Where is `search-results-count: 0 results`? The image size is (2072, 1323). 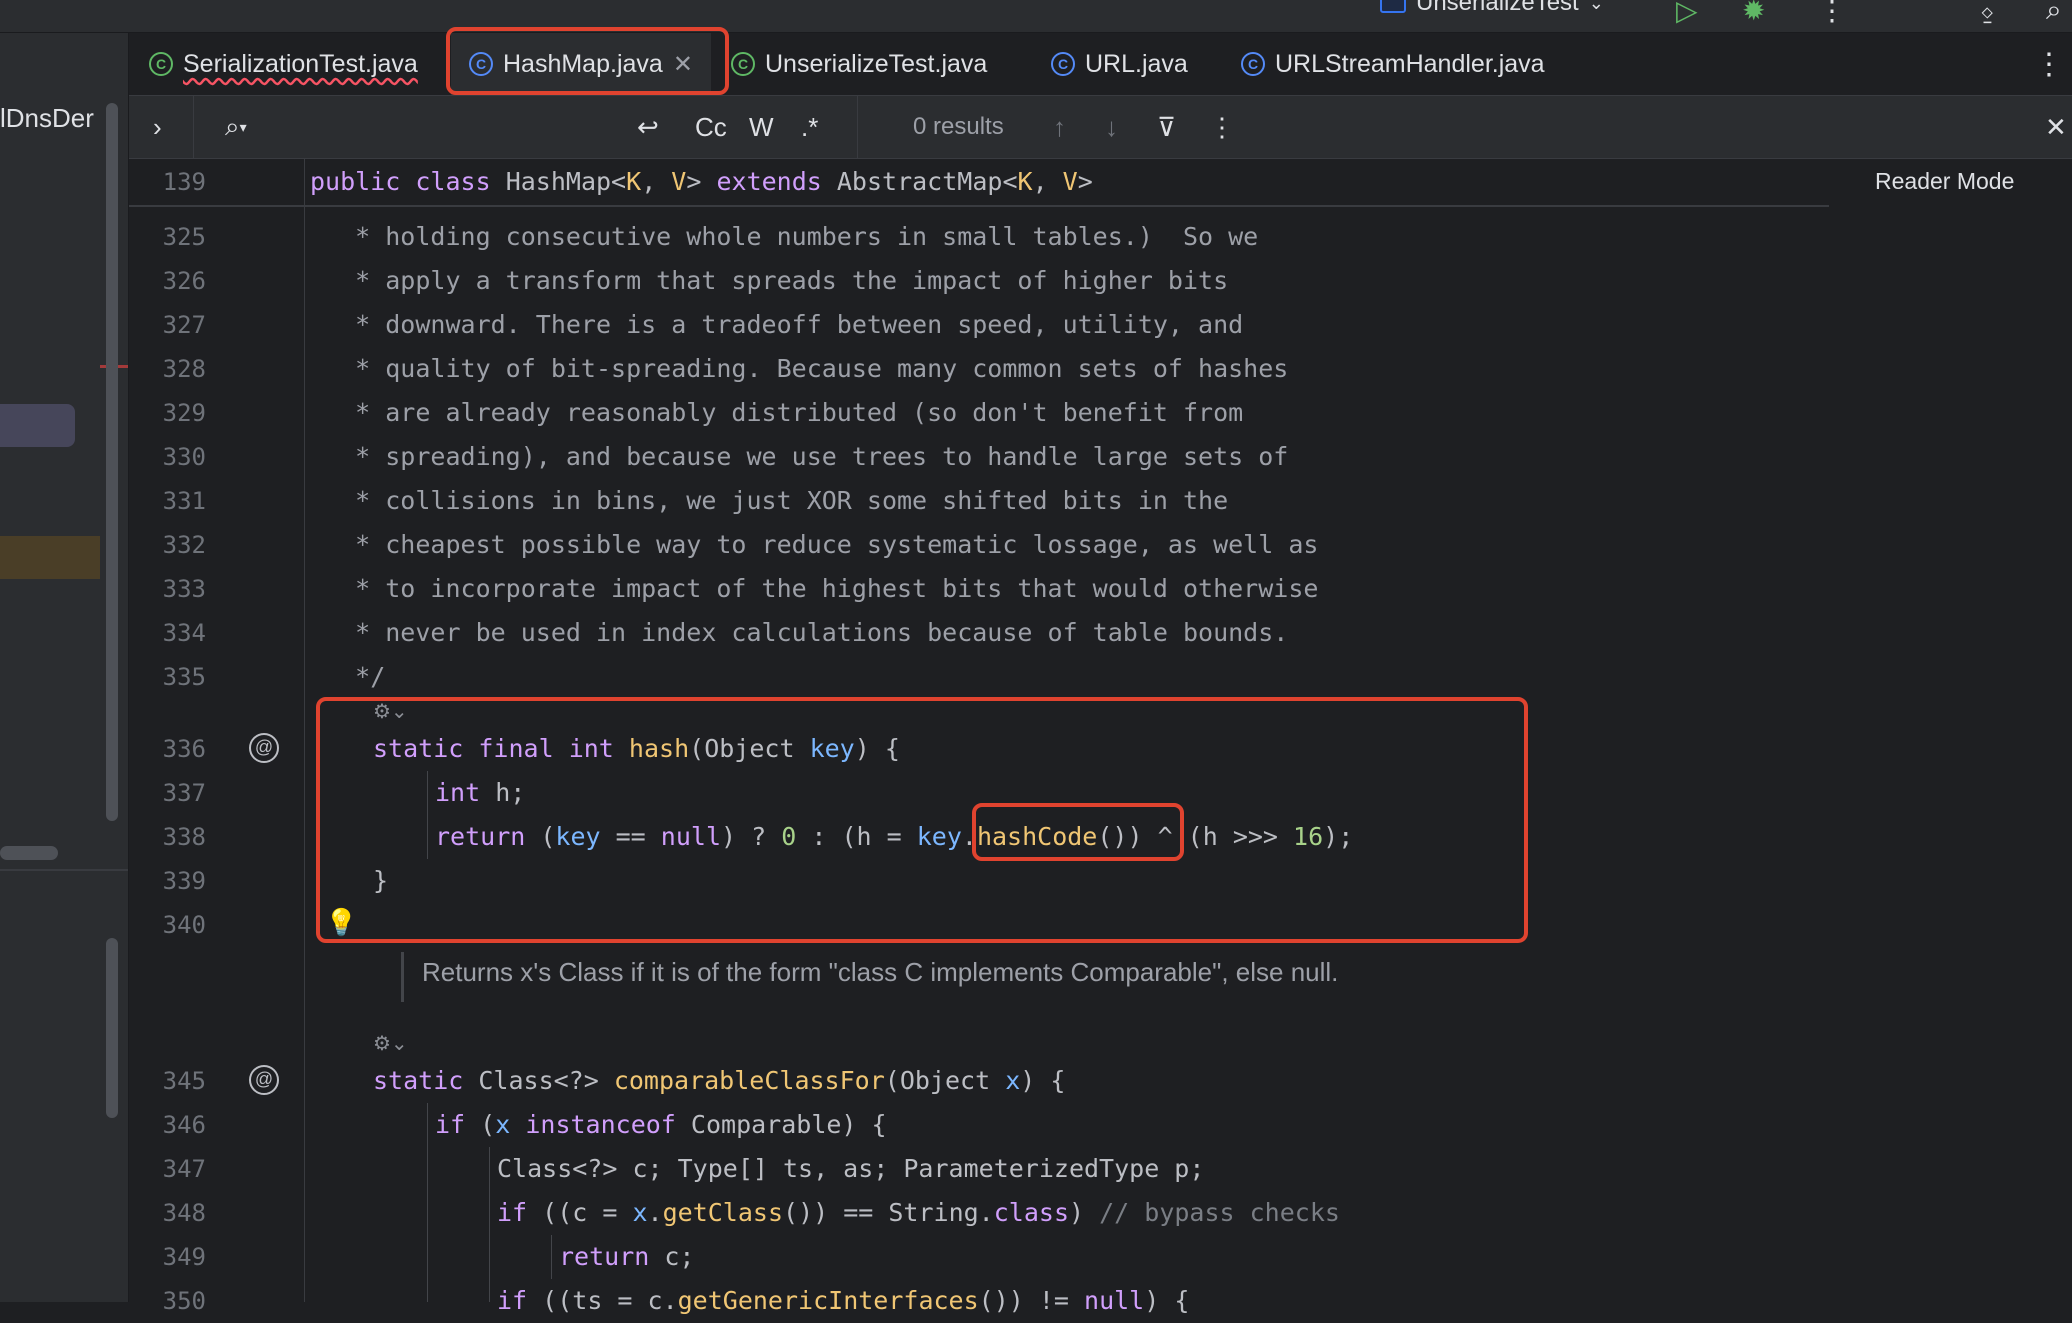
search-results-count: 0 results is located at coordinates (958, 126).